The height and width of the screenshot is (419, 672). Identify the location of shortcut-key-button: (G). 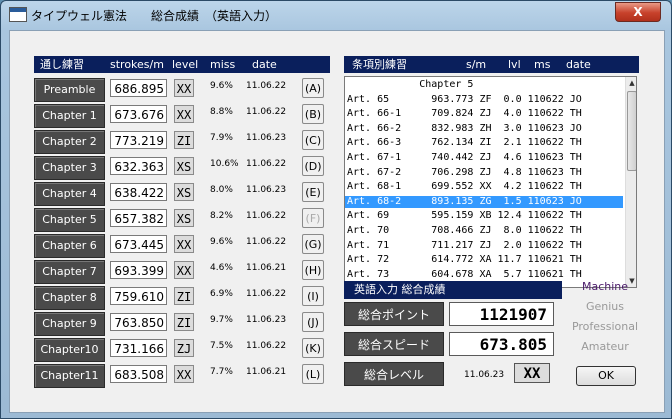
(313, 244).